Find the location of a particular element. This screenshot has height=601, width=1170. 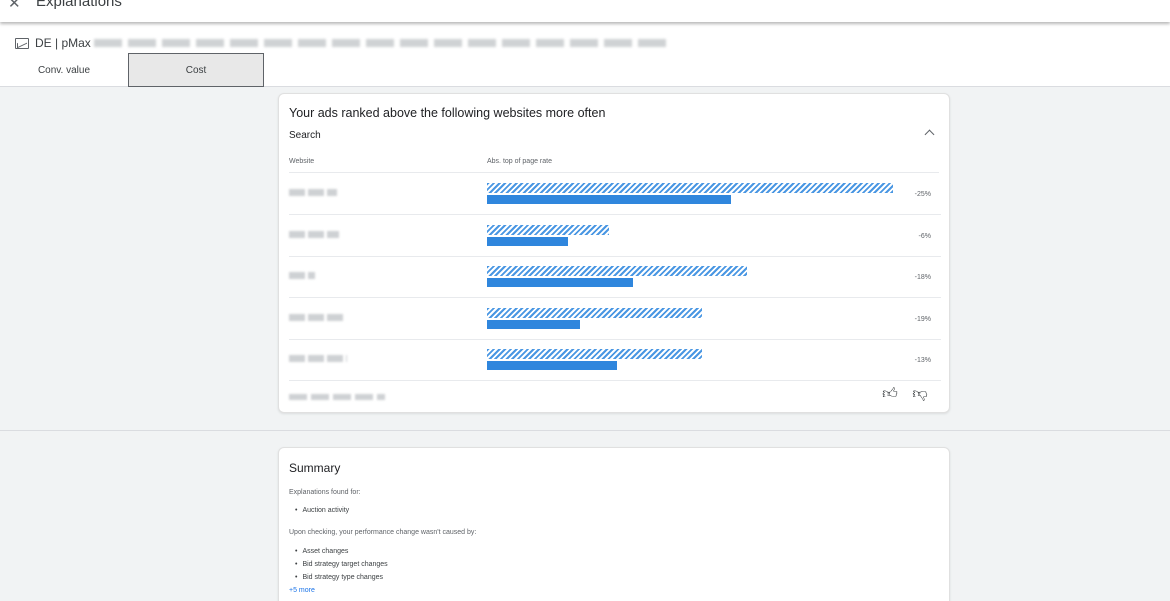

table-row: -13% is located at coordinates (615, 360).